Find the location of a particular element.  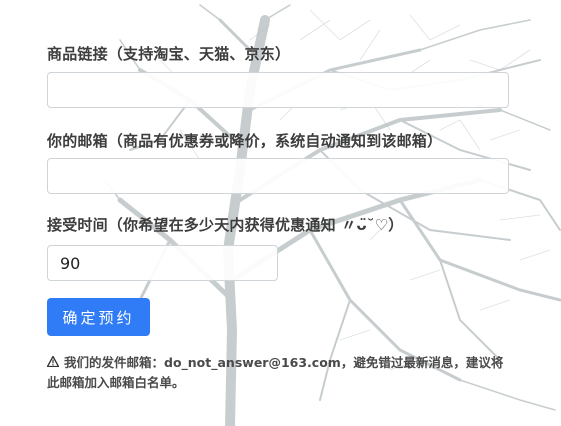

product-link-label: 商品链接（支持淘宝、天猫、京东） is located at coordinates (169, 54).